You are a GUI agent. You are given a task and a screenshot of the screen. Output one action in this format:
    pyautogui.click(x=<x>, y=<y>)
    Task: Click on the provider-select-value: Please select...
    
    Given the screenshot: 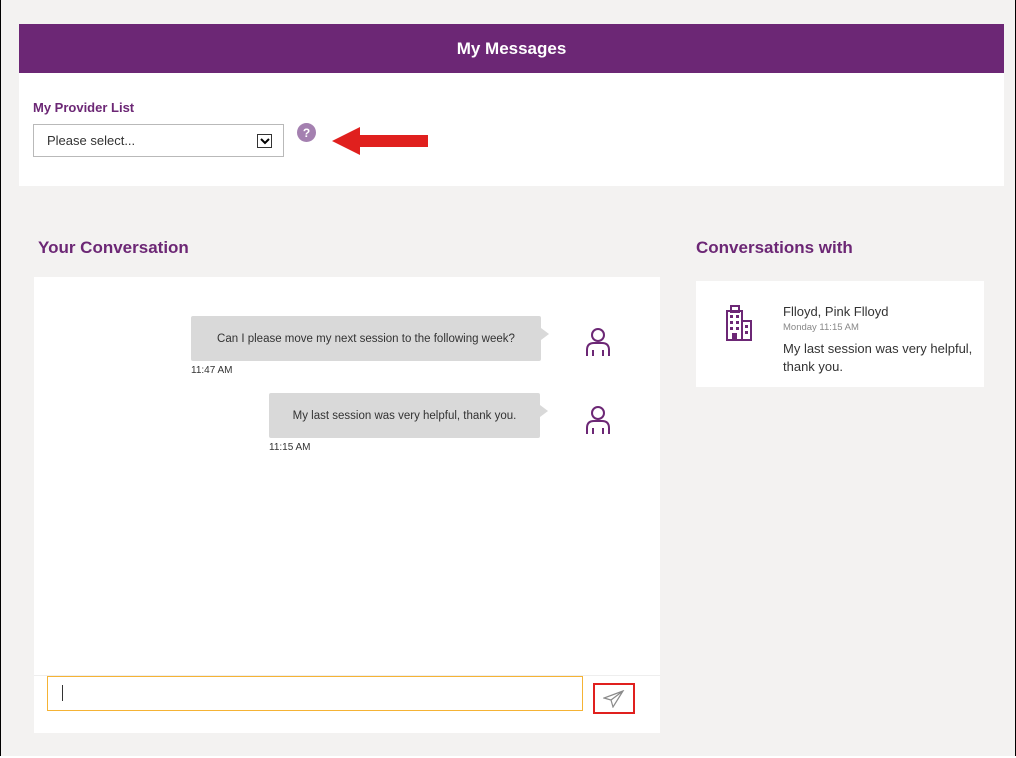 What is the action you would take?
    pyautogui.click(x=91, y=140)
    